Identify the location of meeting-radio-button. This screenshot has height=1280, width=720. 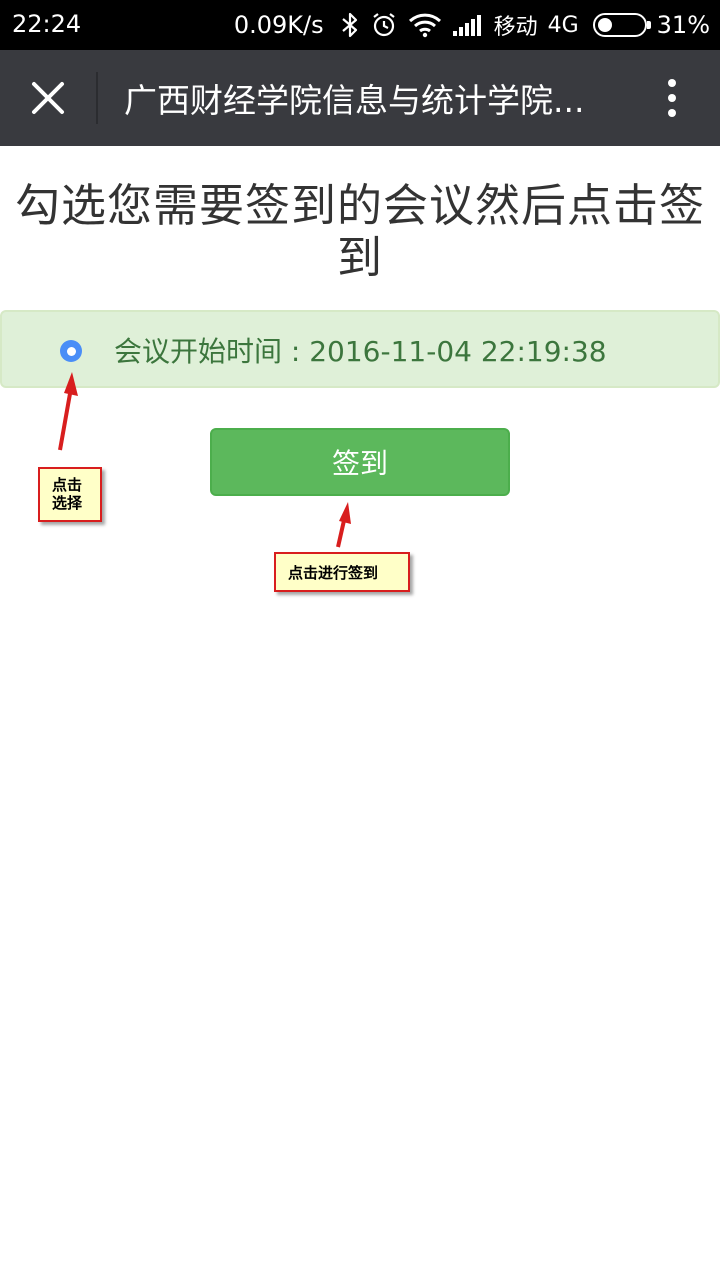
(71, 351).